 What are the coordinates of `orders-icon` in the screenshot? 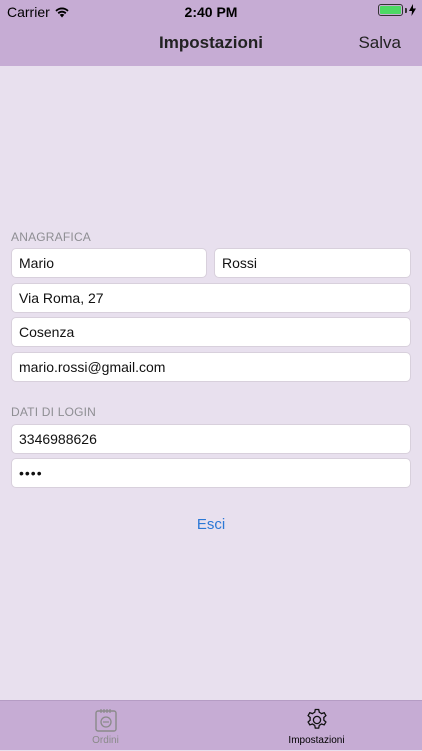 It's located at (106, 720).